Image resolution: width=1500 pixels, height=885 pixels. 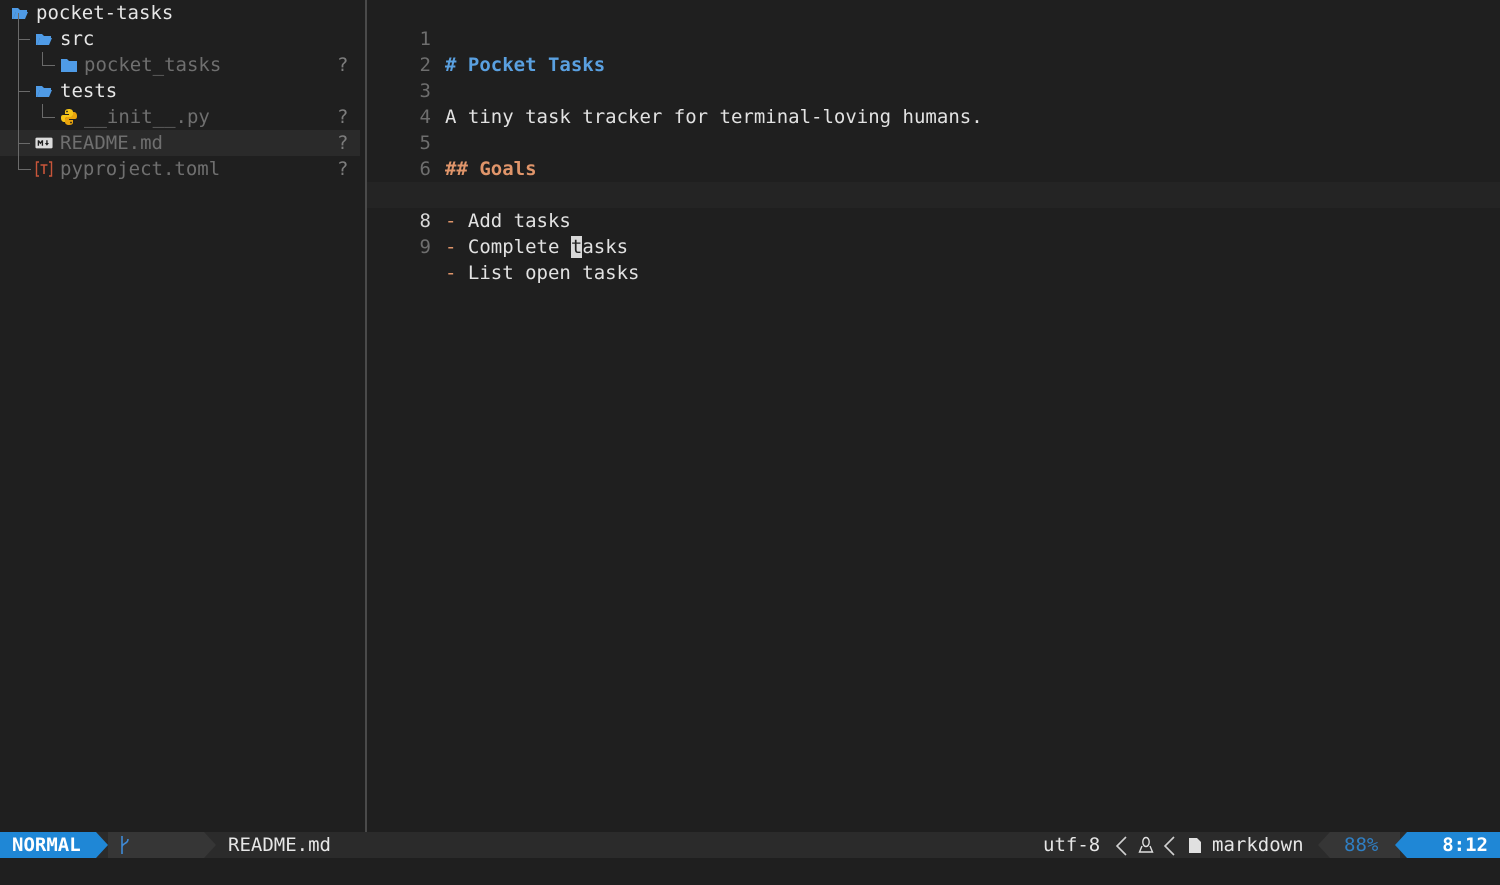 I want to click on mode-indicator: NORMAL, so click(x=48, y=845).